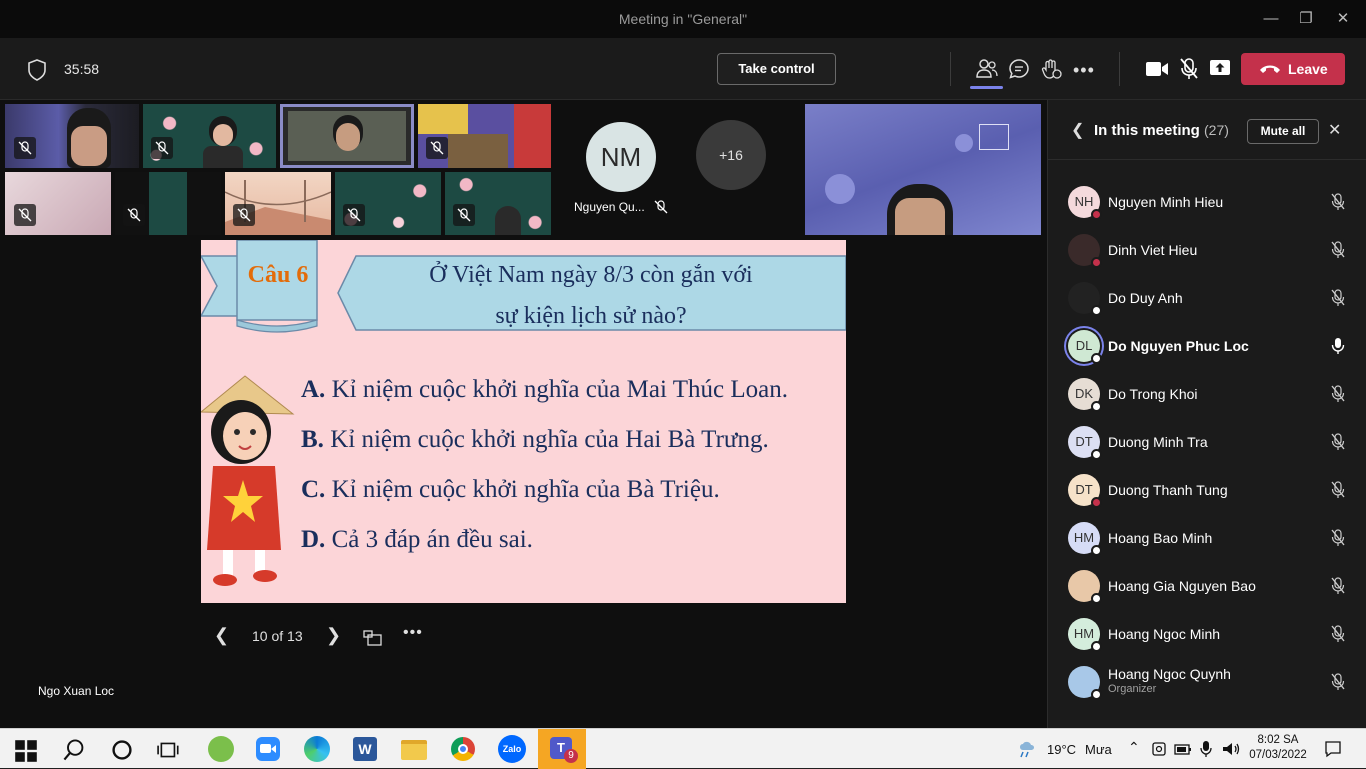 Image resolution: width=1366 pixels, height=769 pixels. I want to click on participant-row: Hoang Ngoc Quynh Organizer, so click(1207, 682).